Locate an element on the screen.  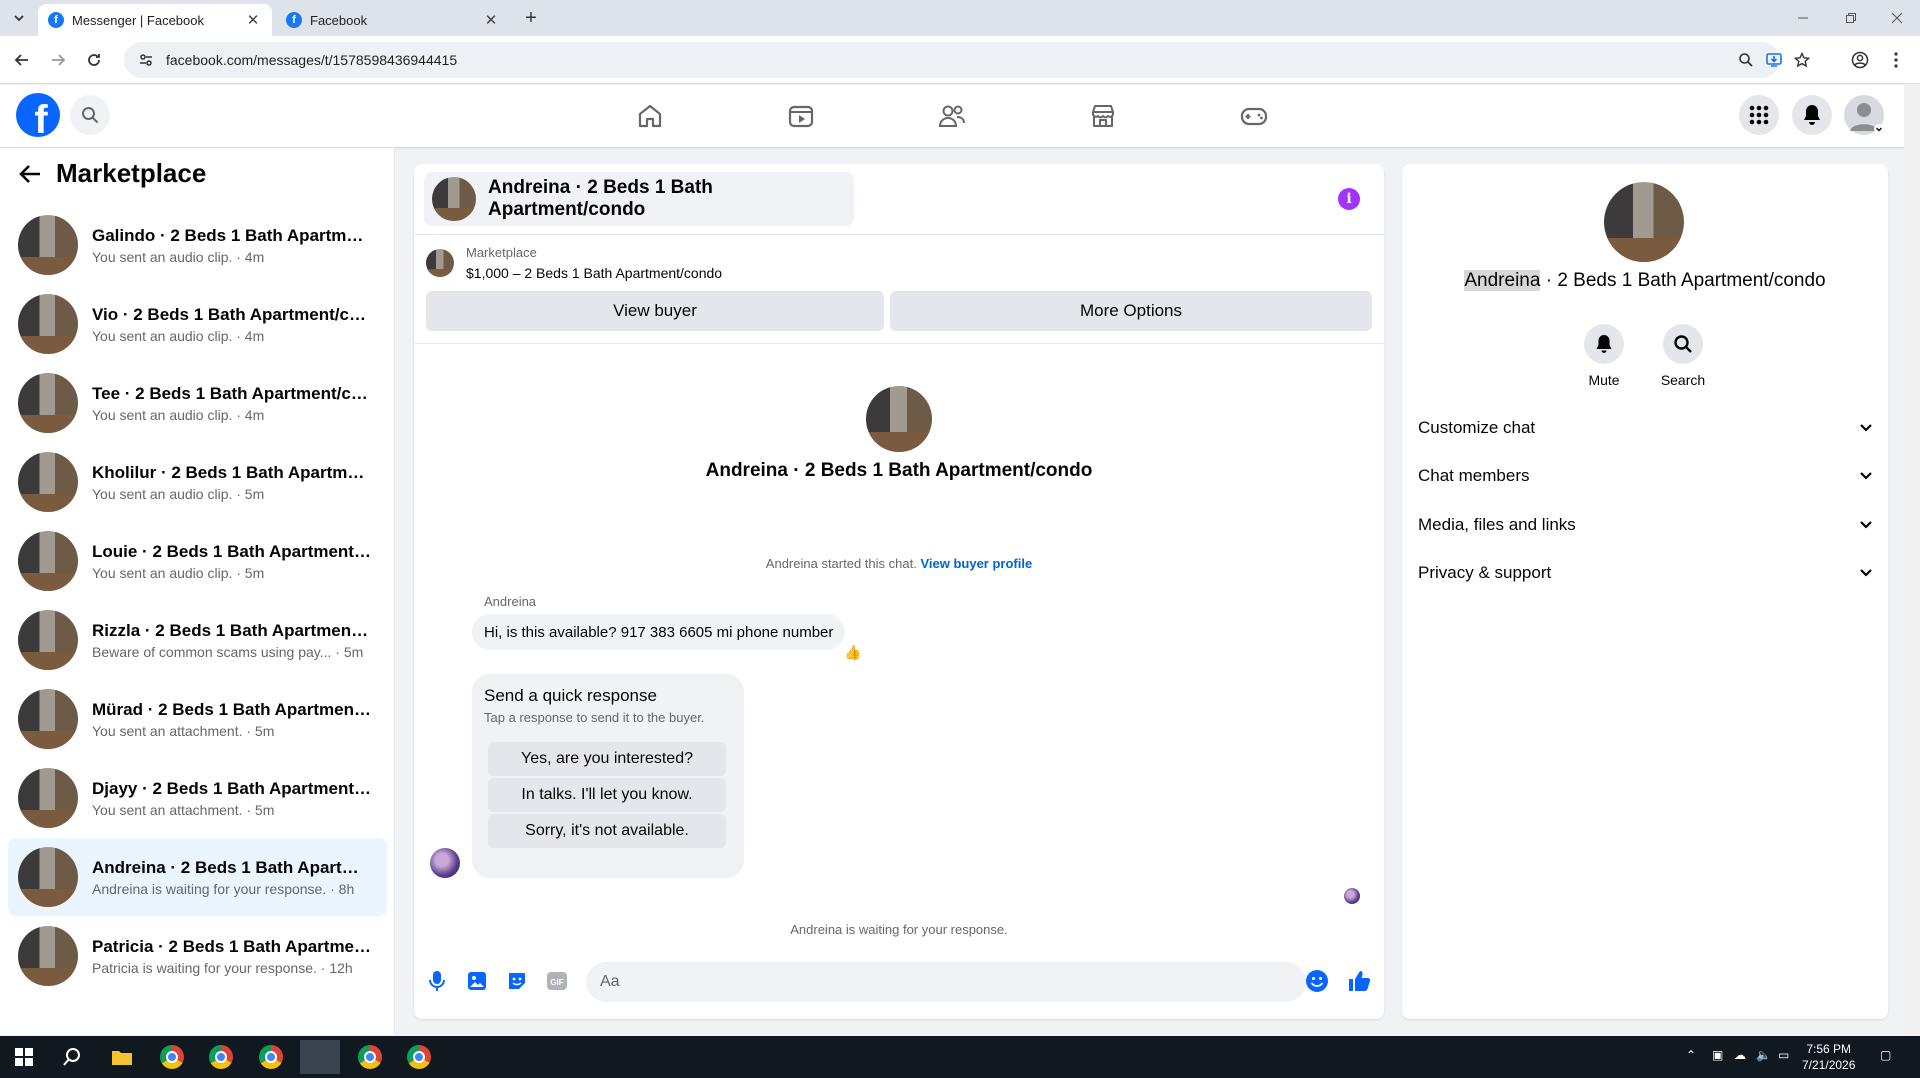
search-in-conversation-button: Search is located at coordinates (1683, 356).